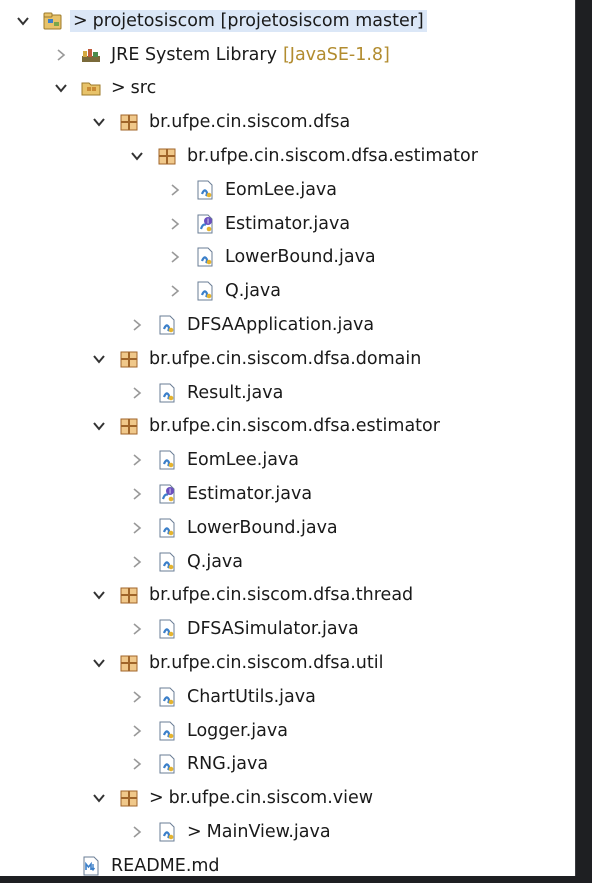 The image size is (592, 883). Describe the element at coordinates (288, 393) in the screenshot. I see `tree-item: Result.java` at that location.